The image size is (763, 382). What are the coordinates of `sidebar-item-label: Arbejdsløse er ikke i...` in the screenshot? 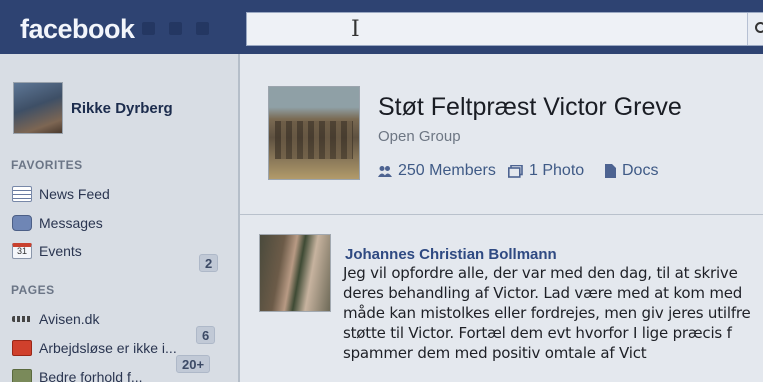 It's located at (108, 348).